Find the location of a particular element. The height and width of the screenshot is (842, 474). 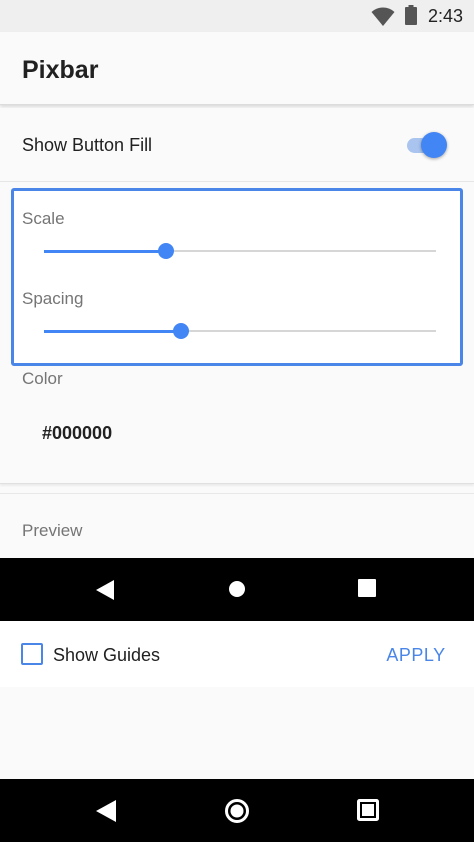

system-navigation-bar is located at coordinates (237, 810).